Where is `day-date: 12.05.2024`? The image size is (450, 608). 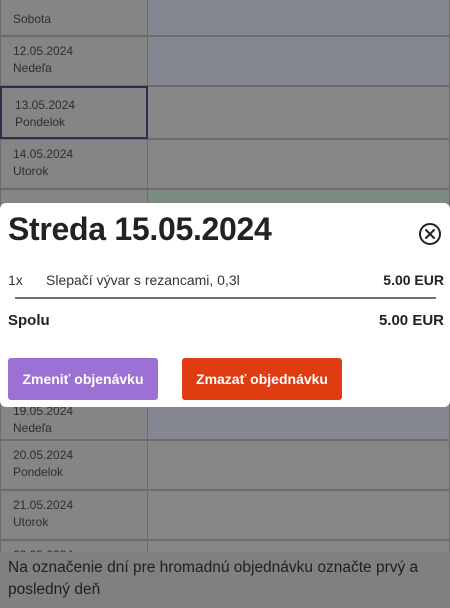 day-date: 12.05.2024 is located at coordinates (43, 51).